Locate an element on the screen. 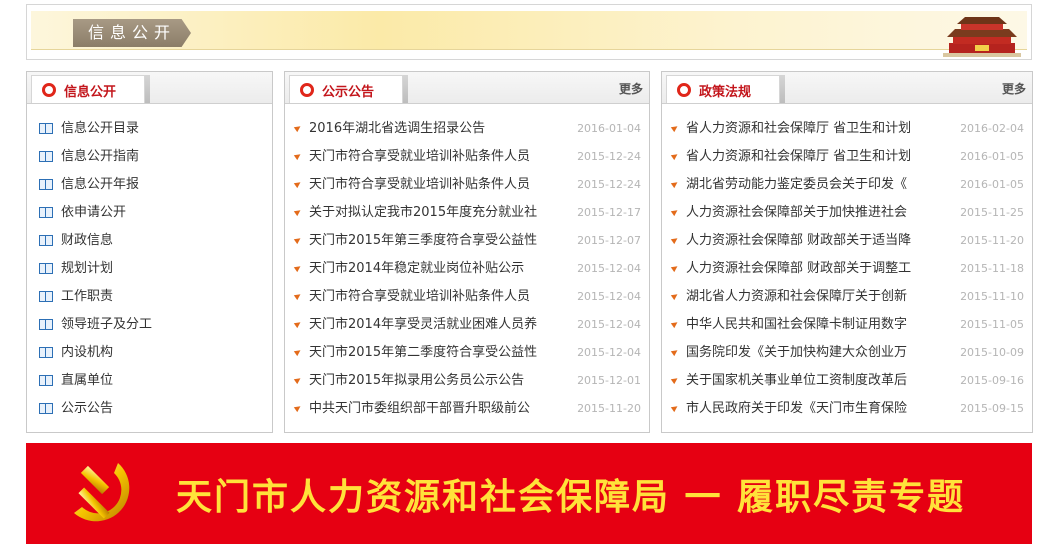 The width and height of the screenshot is (1042, 553). policy-item-title: 关于国家机关事业单位工资制度改革后 is located at coordinates (796, 381).